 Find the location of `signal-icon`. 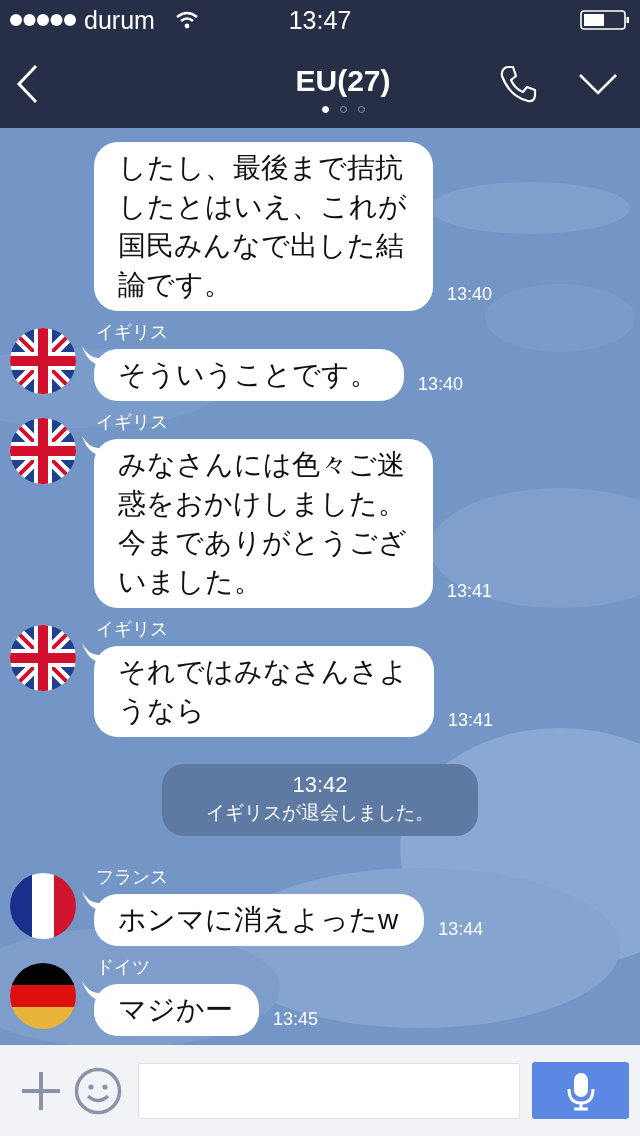

signal-icon is located at coordinates (43, 20).